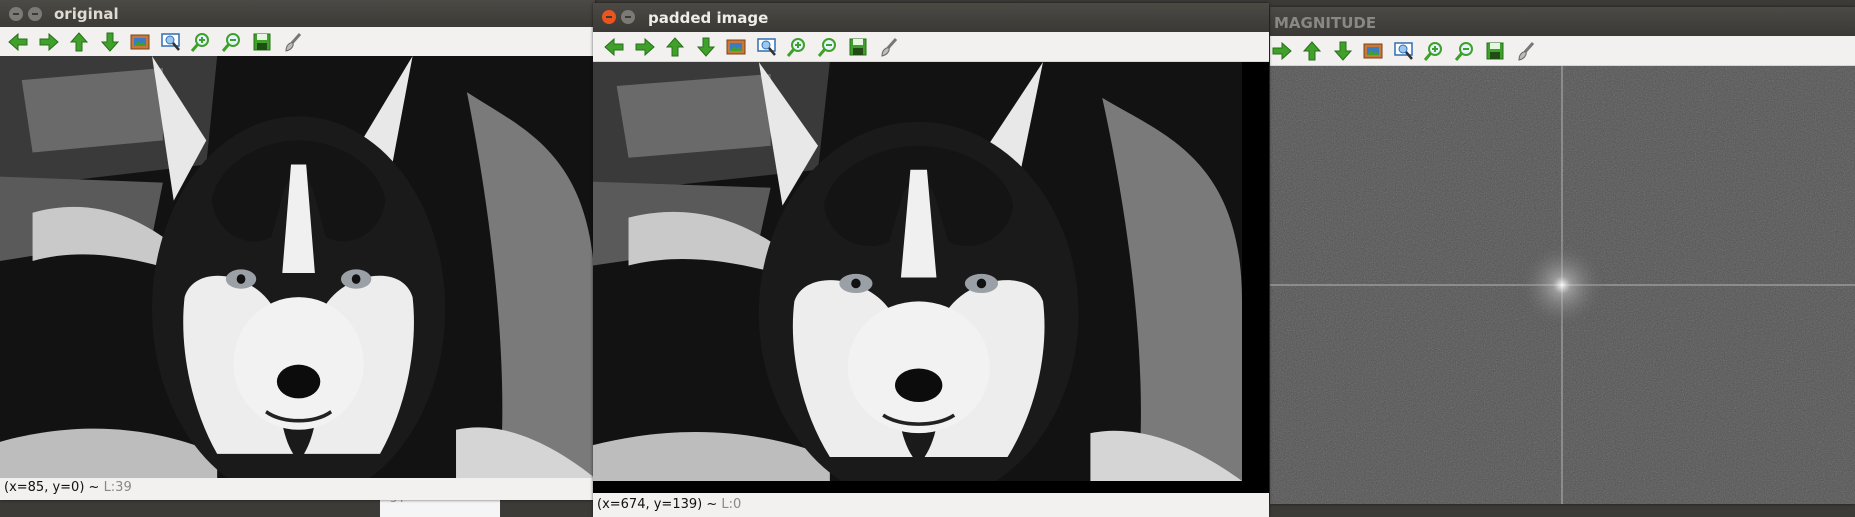  I want to click on padded-toolbar, so click(931, 47).